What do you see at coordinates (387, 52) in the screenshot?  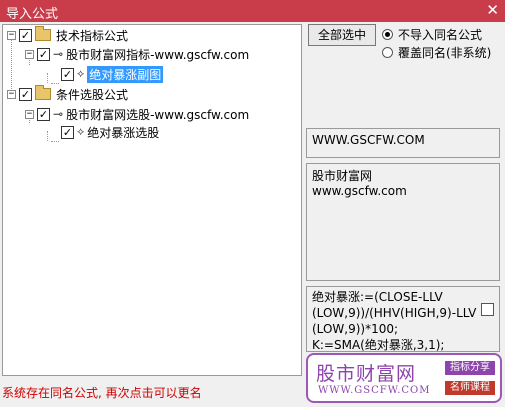 I see `radio-unselected-icon` at bounding box center [387, 52].